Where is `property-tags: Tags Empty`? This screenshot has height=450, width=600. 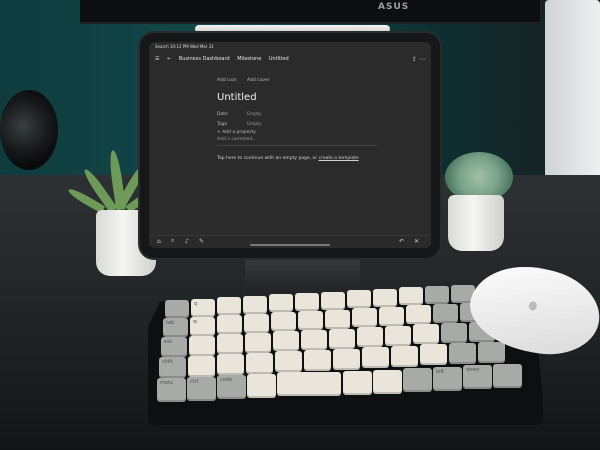 property-tags: Tags Empty is located at coordinates (239, 124).